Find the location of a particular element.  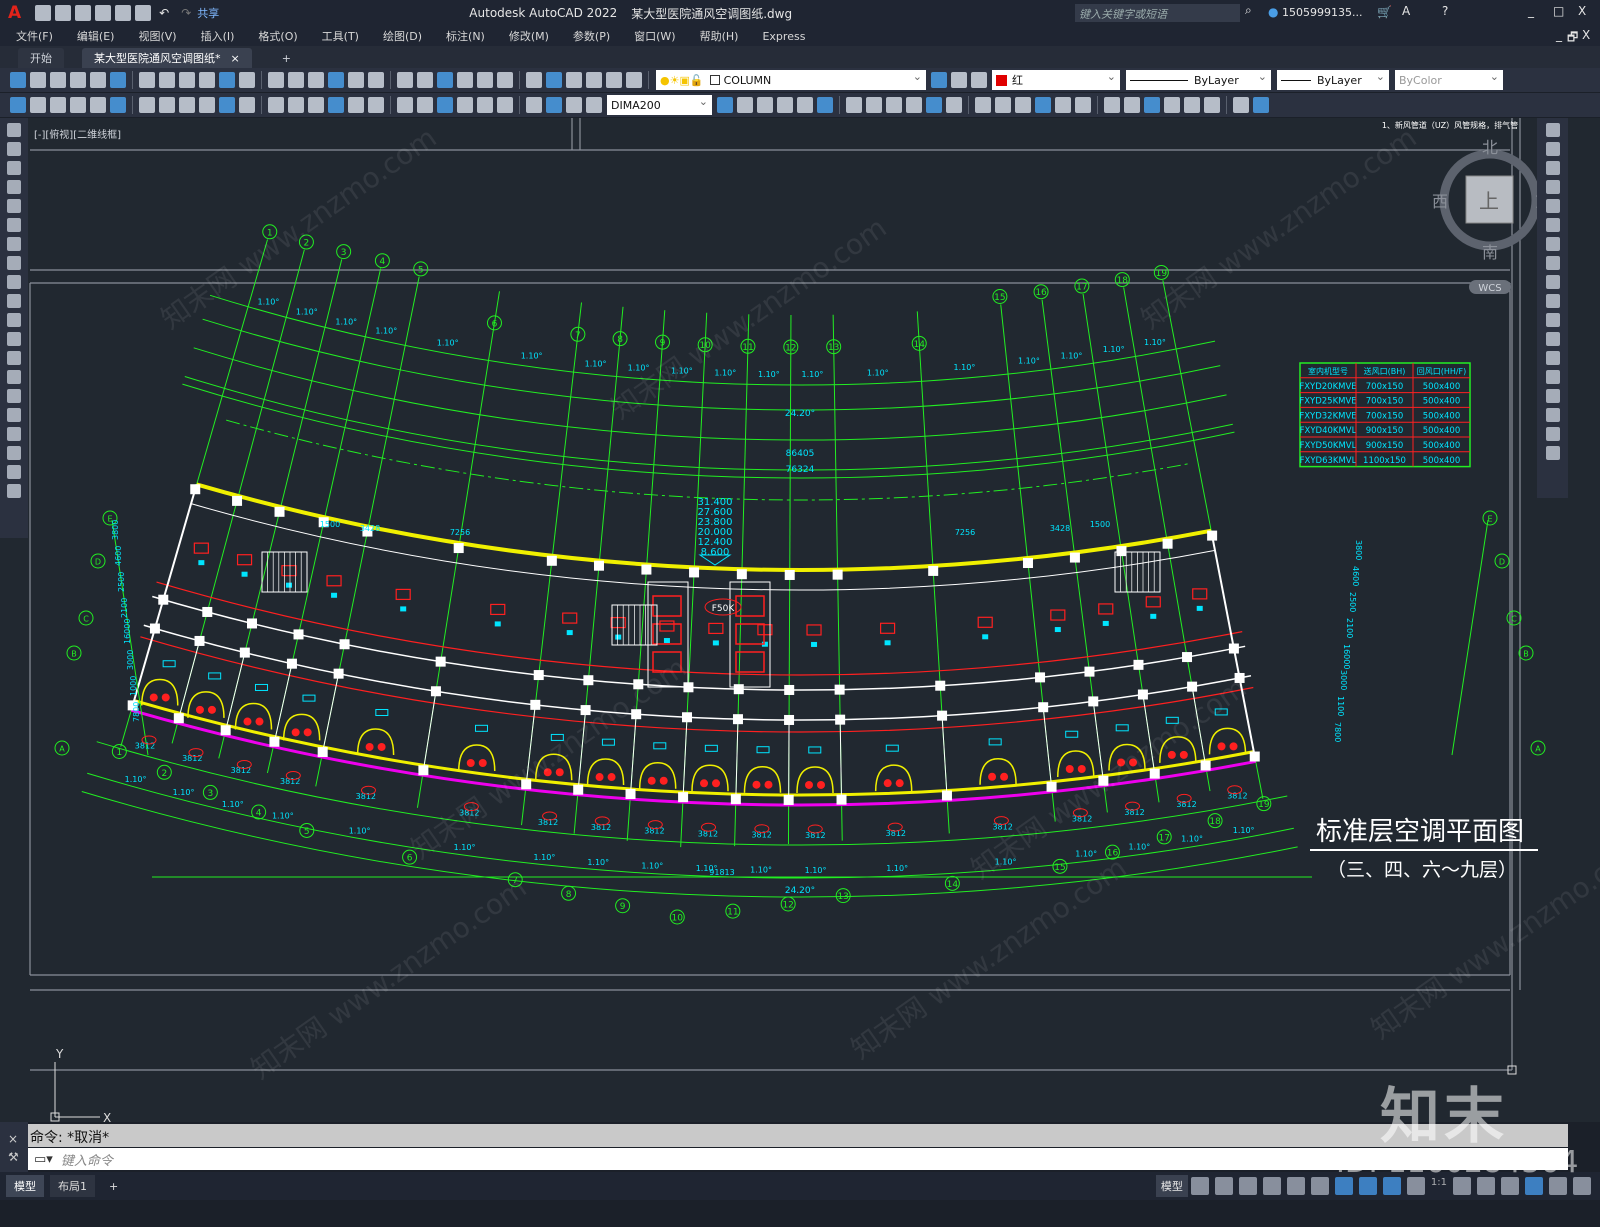

match-icon is located at coordinates (207, 80).